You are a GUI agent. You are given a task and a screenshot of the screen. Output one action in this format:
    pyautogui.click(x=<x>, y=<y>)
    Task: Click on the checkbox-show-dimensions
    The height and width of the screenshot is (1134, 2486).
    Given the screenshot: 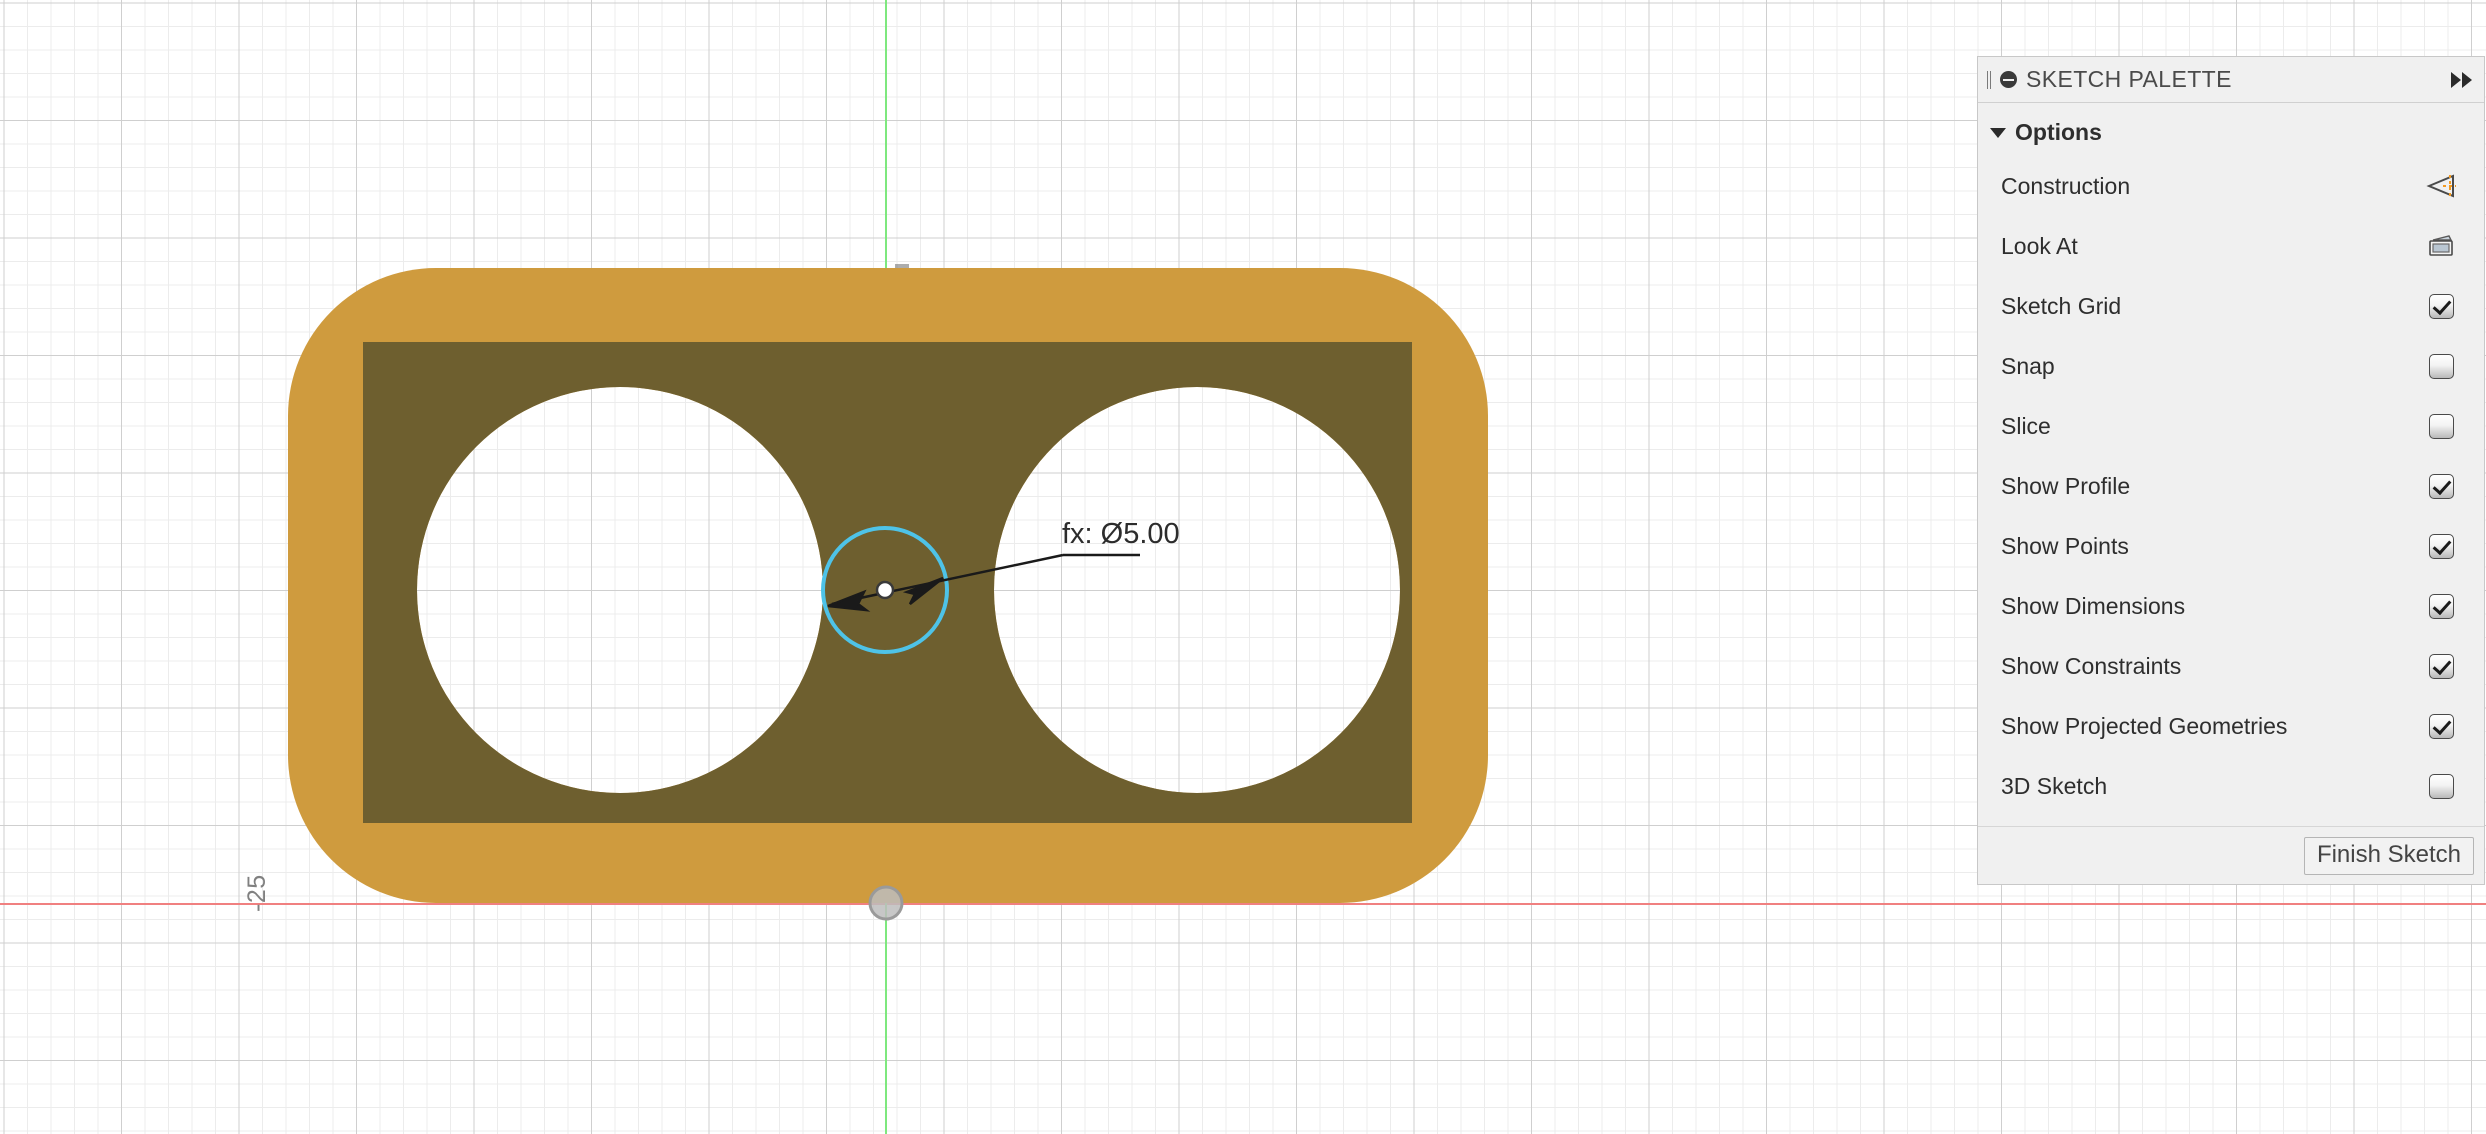 What is the action you would take?
    pyautogui.click(x=2441, y=606)
    